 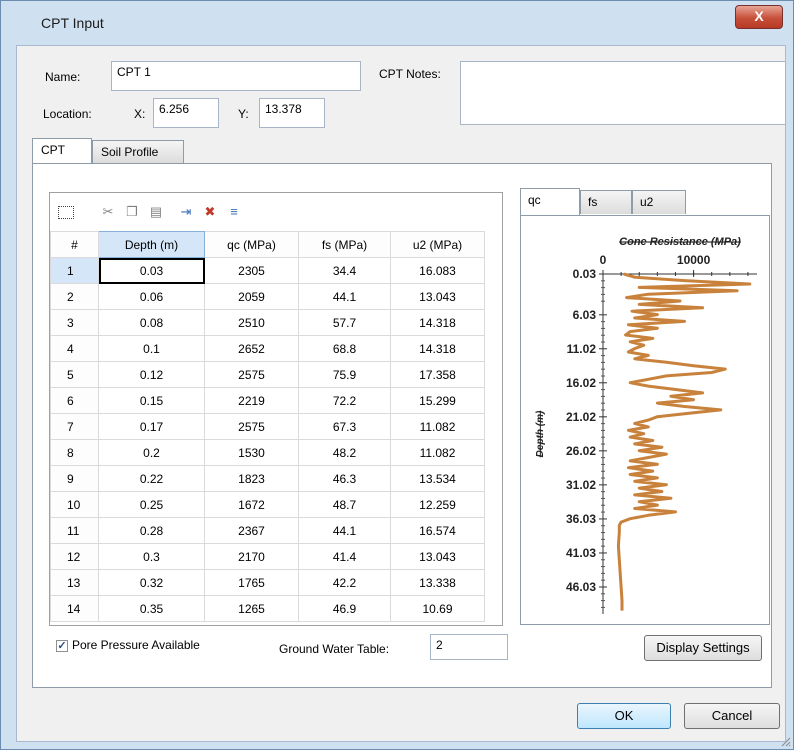 I want to click on select-all-icon, so click(x=66, y=212).